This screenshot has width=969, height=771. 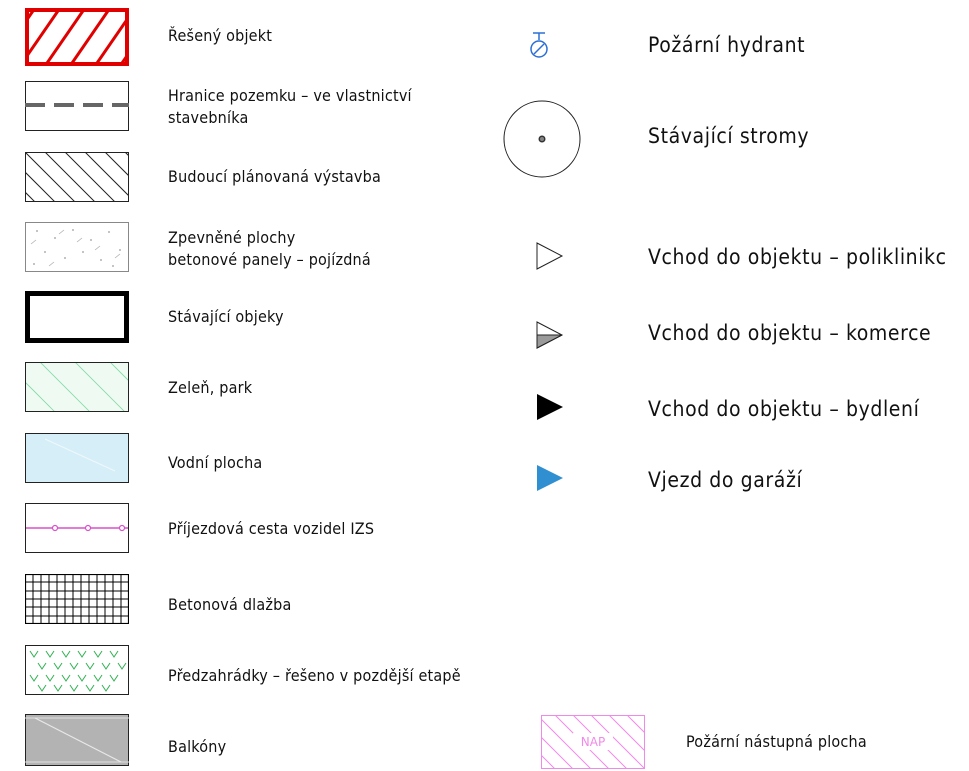 What do you see at coordinates (77, 317) in the screenshot?
I see `swatch-existing-buildings` at bounding box center [77, 317].